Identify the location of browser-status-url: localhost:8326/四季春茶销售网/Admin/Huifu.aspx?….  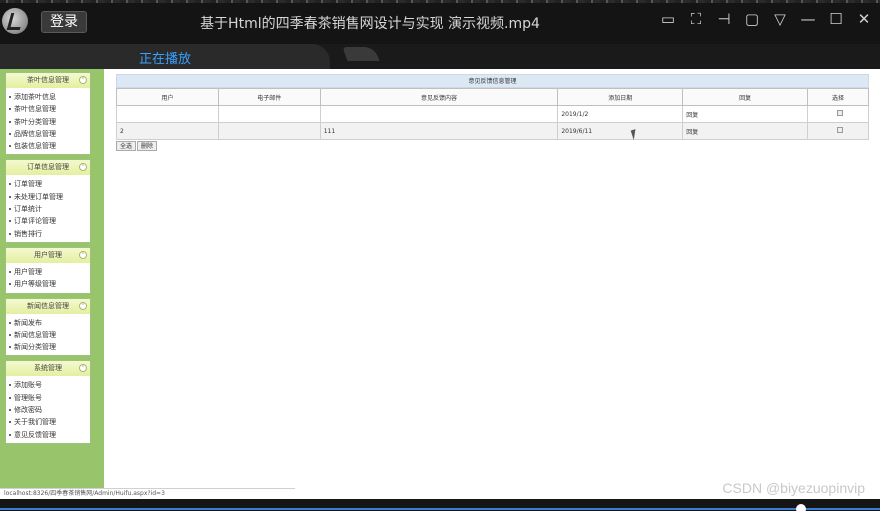
(147, 493).